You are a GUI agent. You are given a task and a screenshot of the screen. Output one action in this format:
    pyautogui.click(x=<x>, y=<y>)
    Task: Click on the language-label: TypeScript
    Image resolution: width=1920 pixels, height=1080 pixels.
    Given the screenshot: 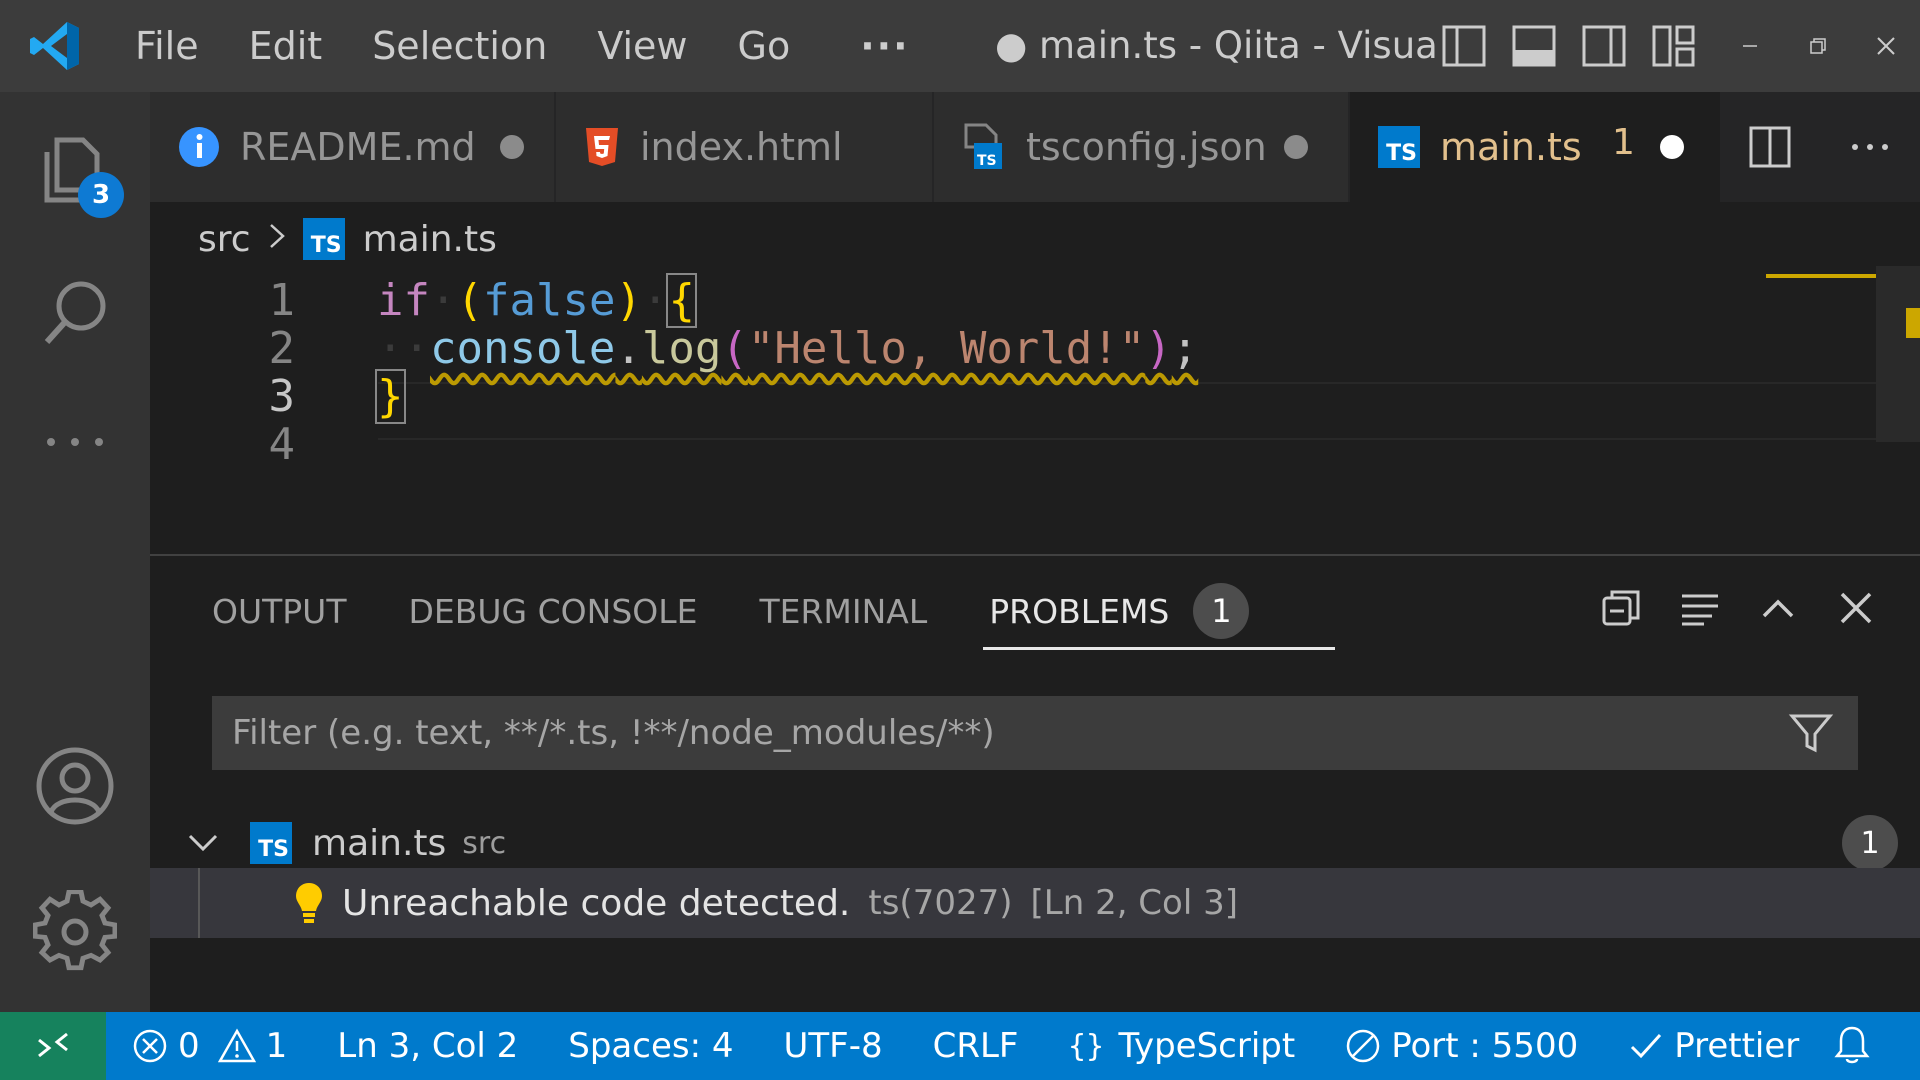 What is the action you would take?
    pyautogui.click(x=1207, y=1046)
    